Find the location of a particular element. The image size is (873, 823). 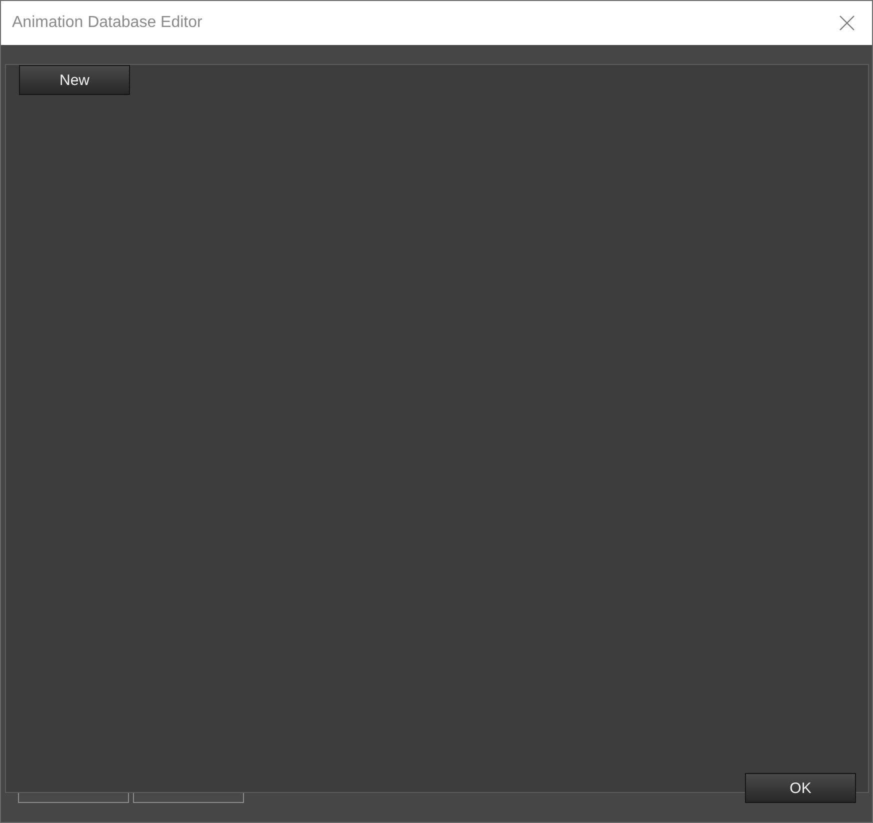

new-button: New is located at coordinates (74, 80).